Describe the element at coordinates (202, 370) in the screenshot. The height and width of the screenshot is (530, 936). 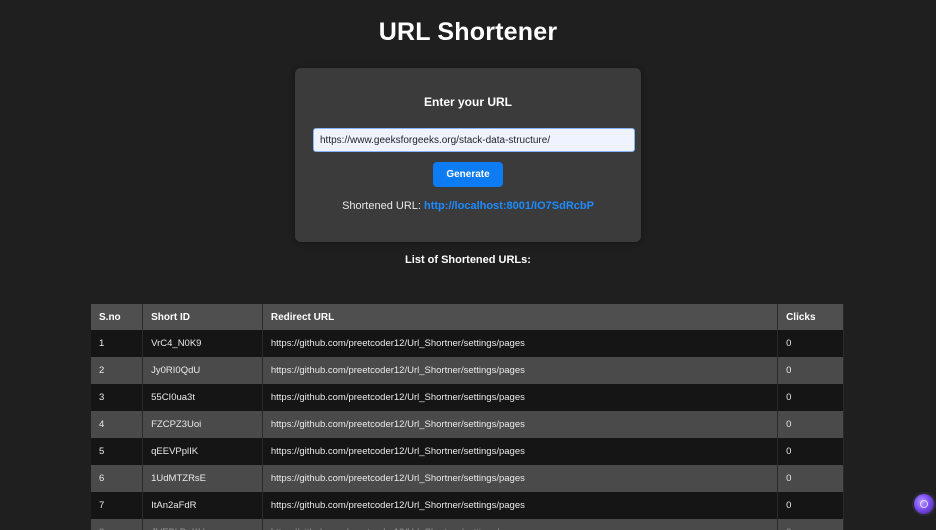
I see `cell-short-id: Jy0RI0QdU` at that location.